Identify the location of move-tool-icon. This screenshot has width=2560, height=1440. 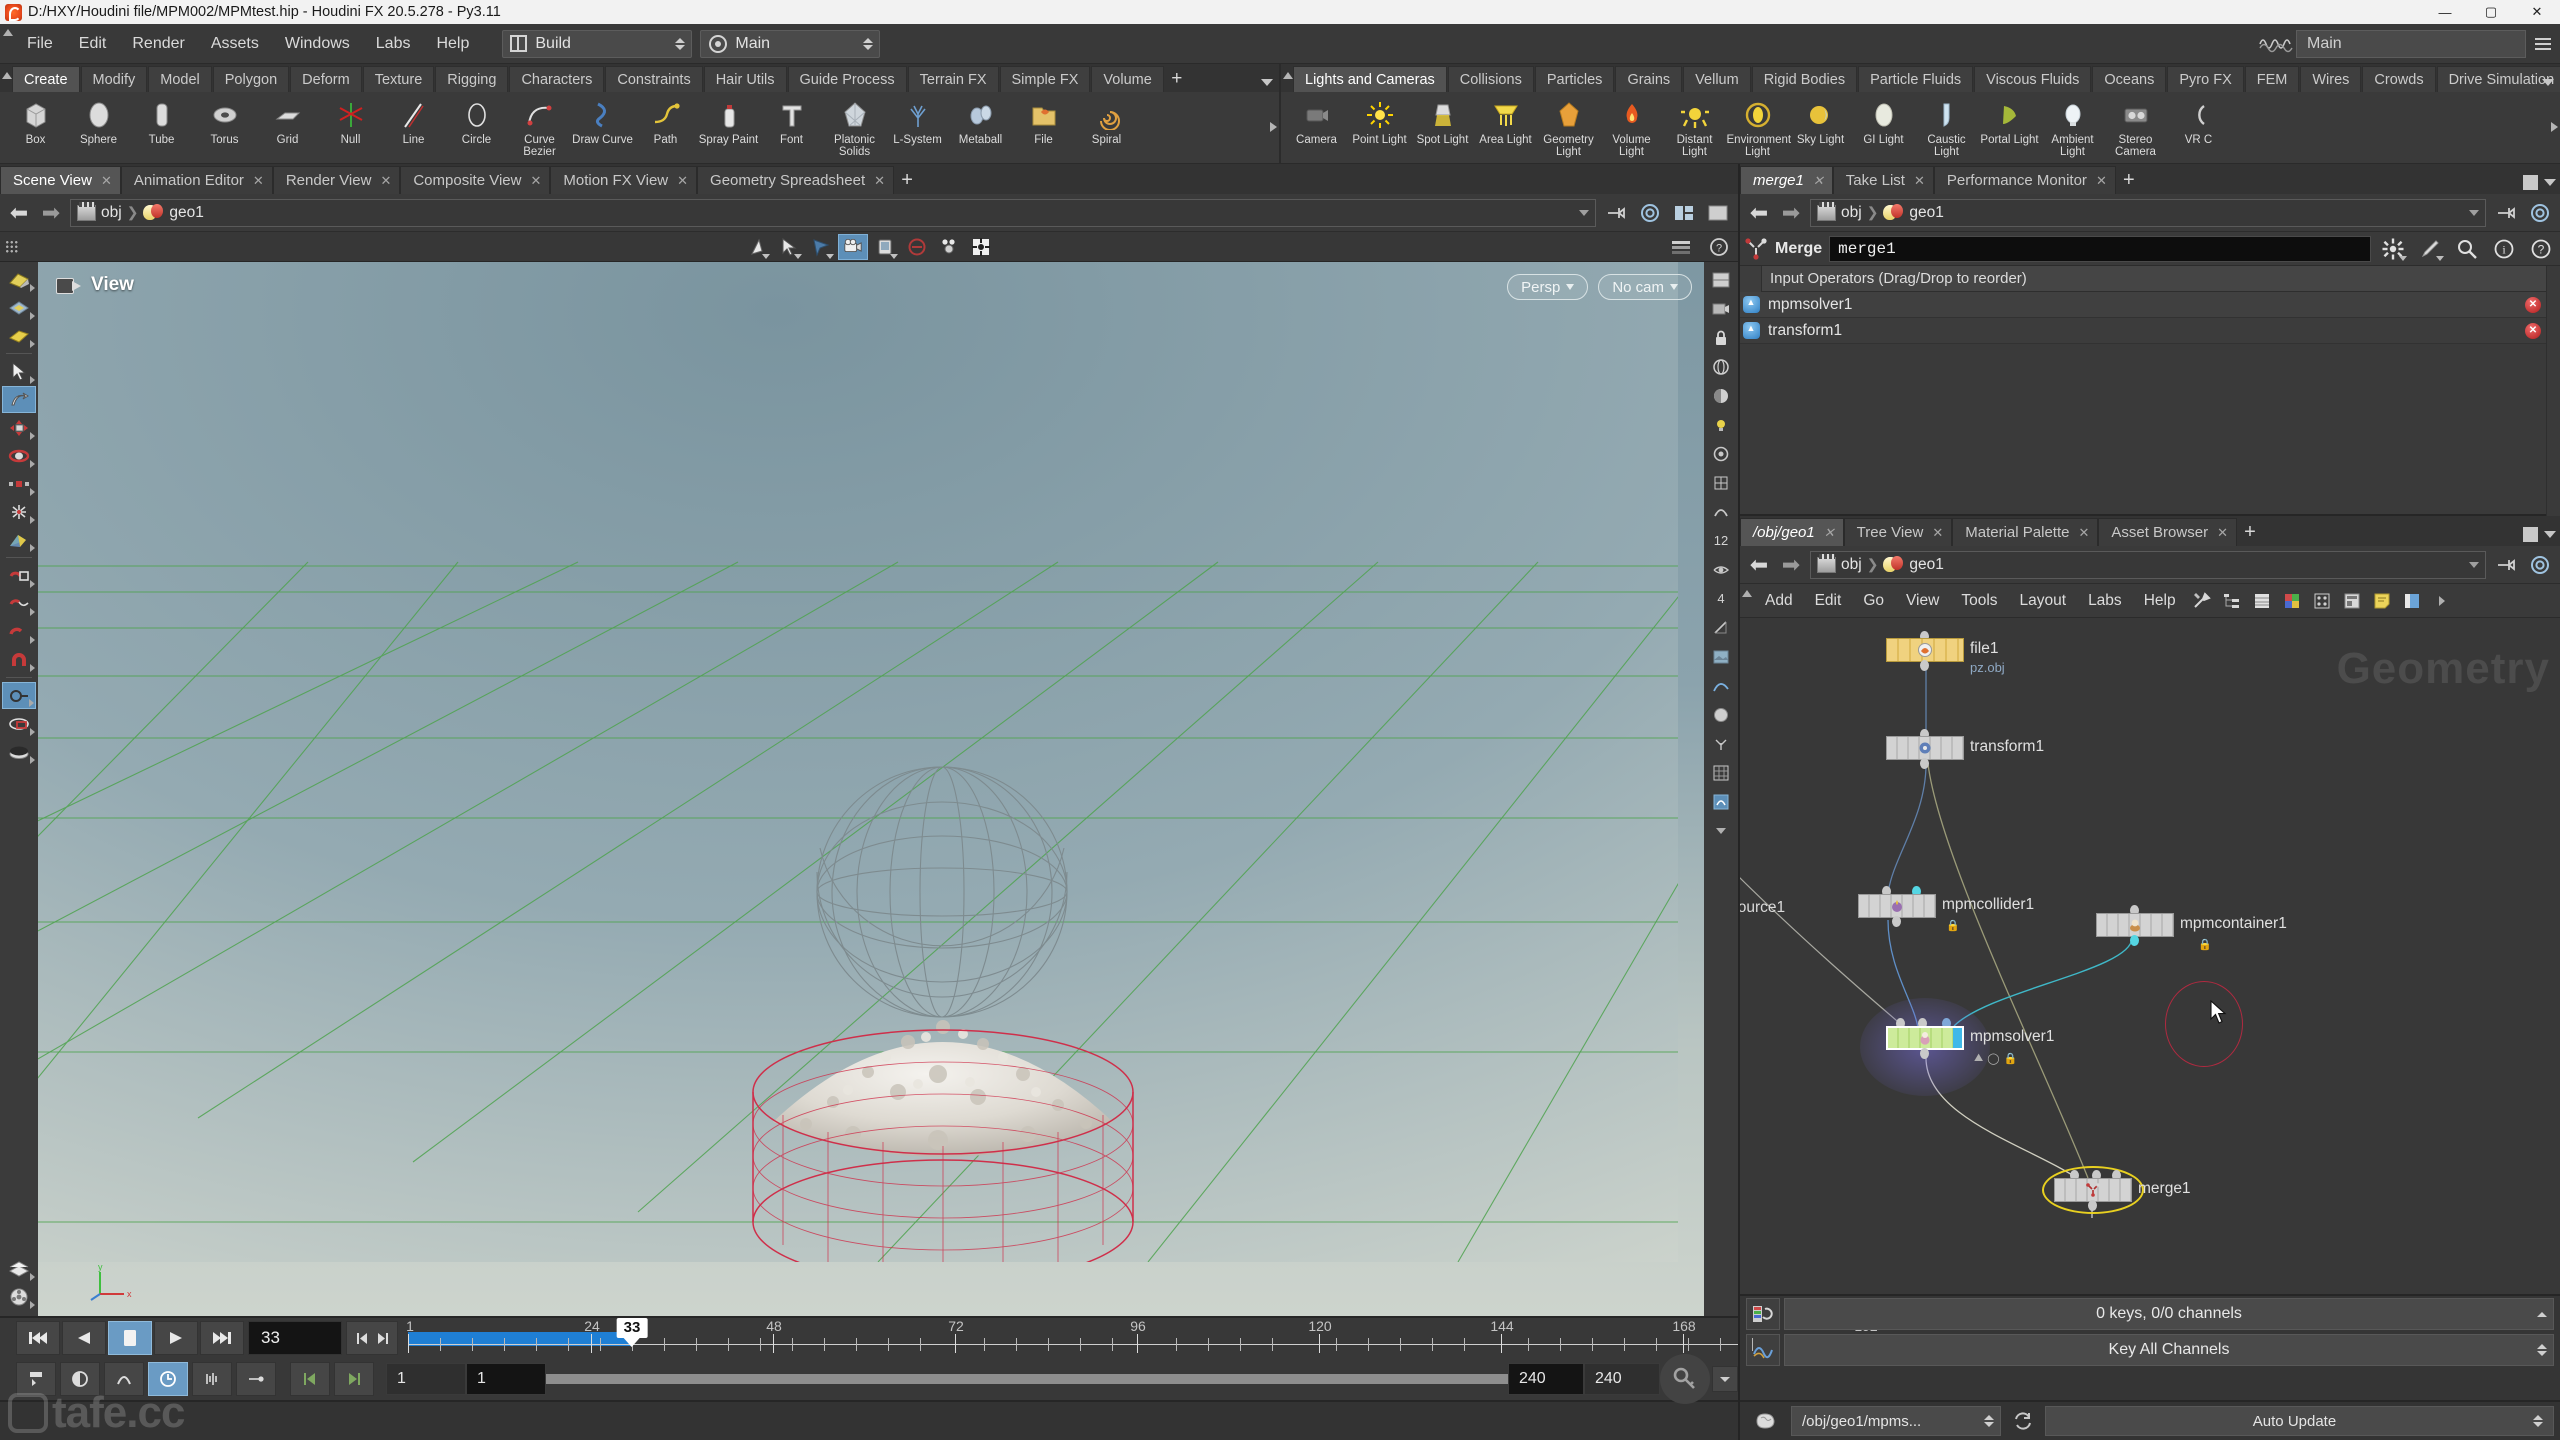
(821, 247).